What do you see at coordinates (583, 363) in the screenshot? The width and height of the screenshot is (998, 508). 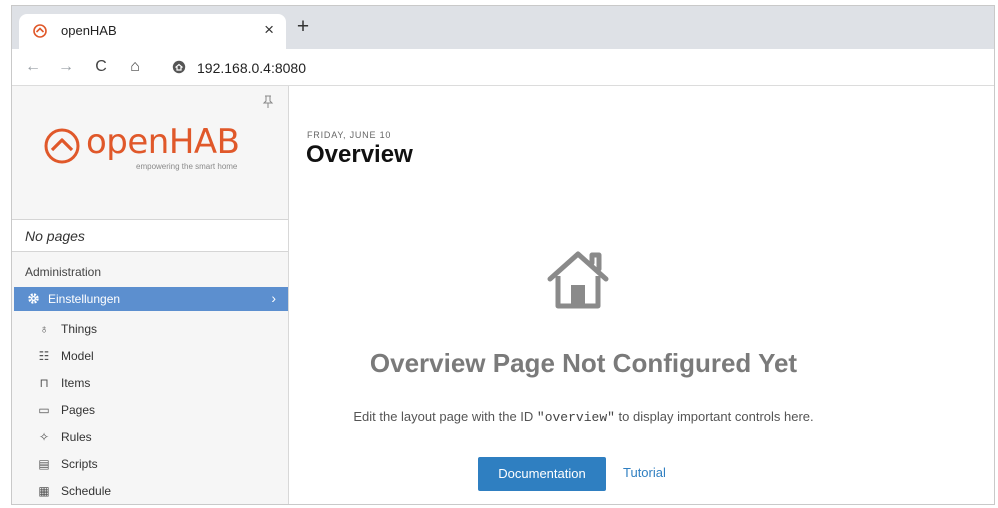 I see `empty-state-headline: Overview Page Not Configured Yet` at bounding box center [583, 363].